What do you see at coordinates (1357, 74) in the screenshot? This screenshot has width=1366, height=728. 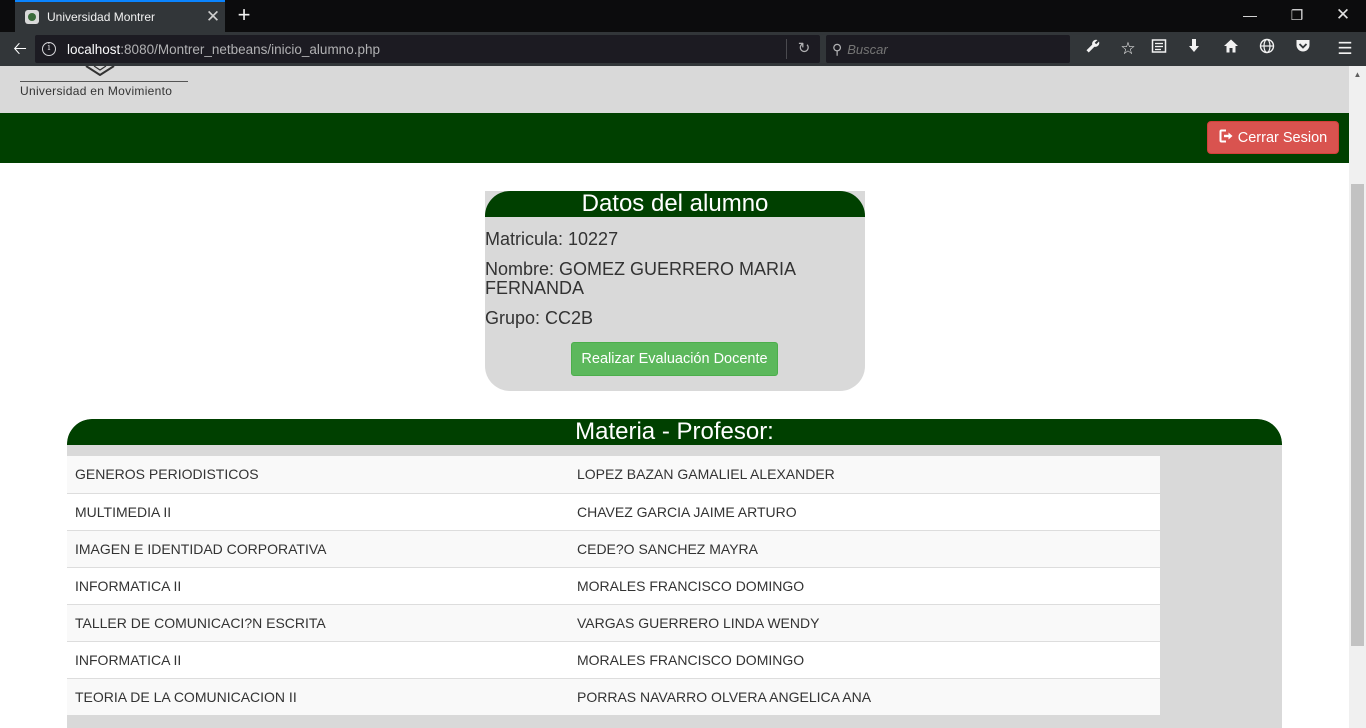 I see `scroll-up-icon: ▲` at bounding box center [1357, 74].